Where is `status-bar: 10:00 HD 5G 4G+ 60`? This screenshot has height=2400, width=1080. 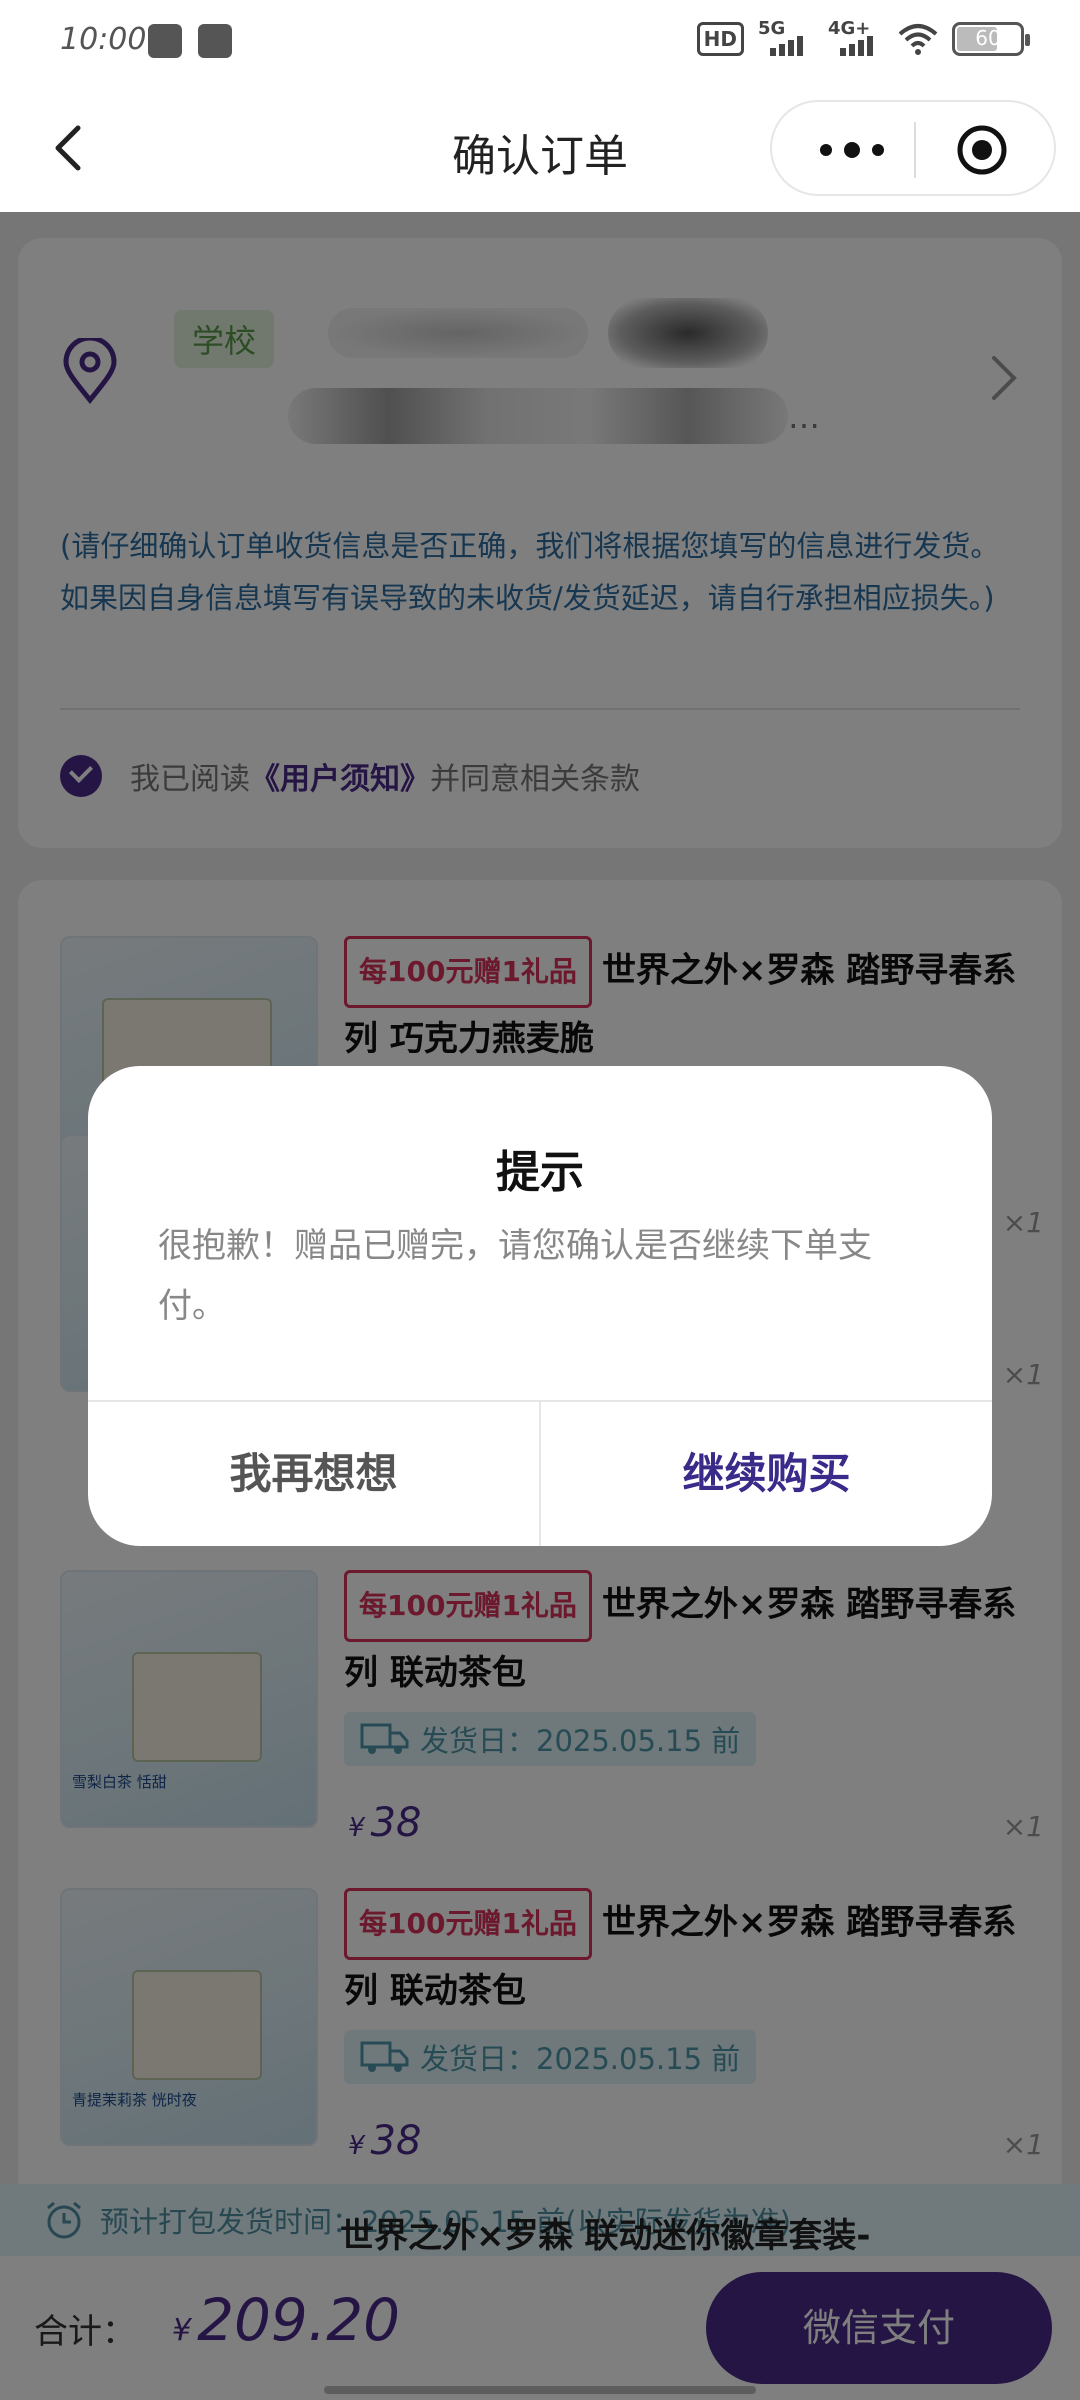 status-bar: 10:00 HD 5G 4G+ 60 is located at coordinates (540, 42).